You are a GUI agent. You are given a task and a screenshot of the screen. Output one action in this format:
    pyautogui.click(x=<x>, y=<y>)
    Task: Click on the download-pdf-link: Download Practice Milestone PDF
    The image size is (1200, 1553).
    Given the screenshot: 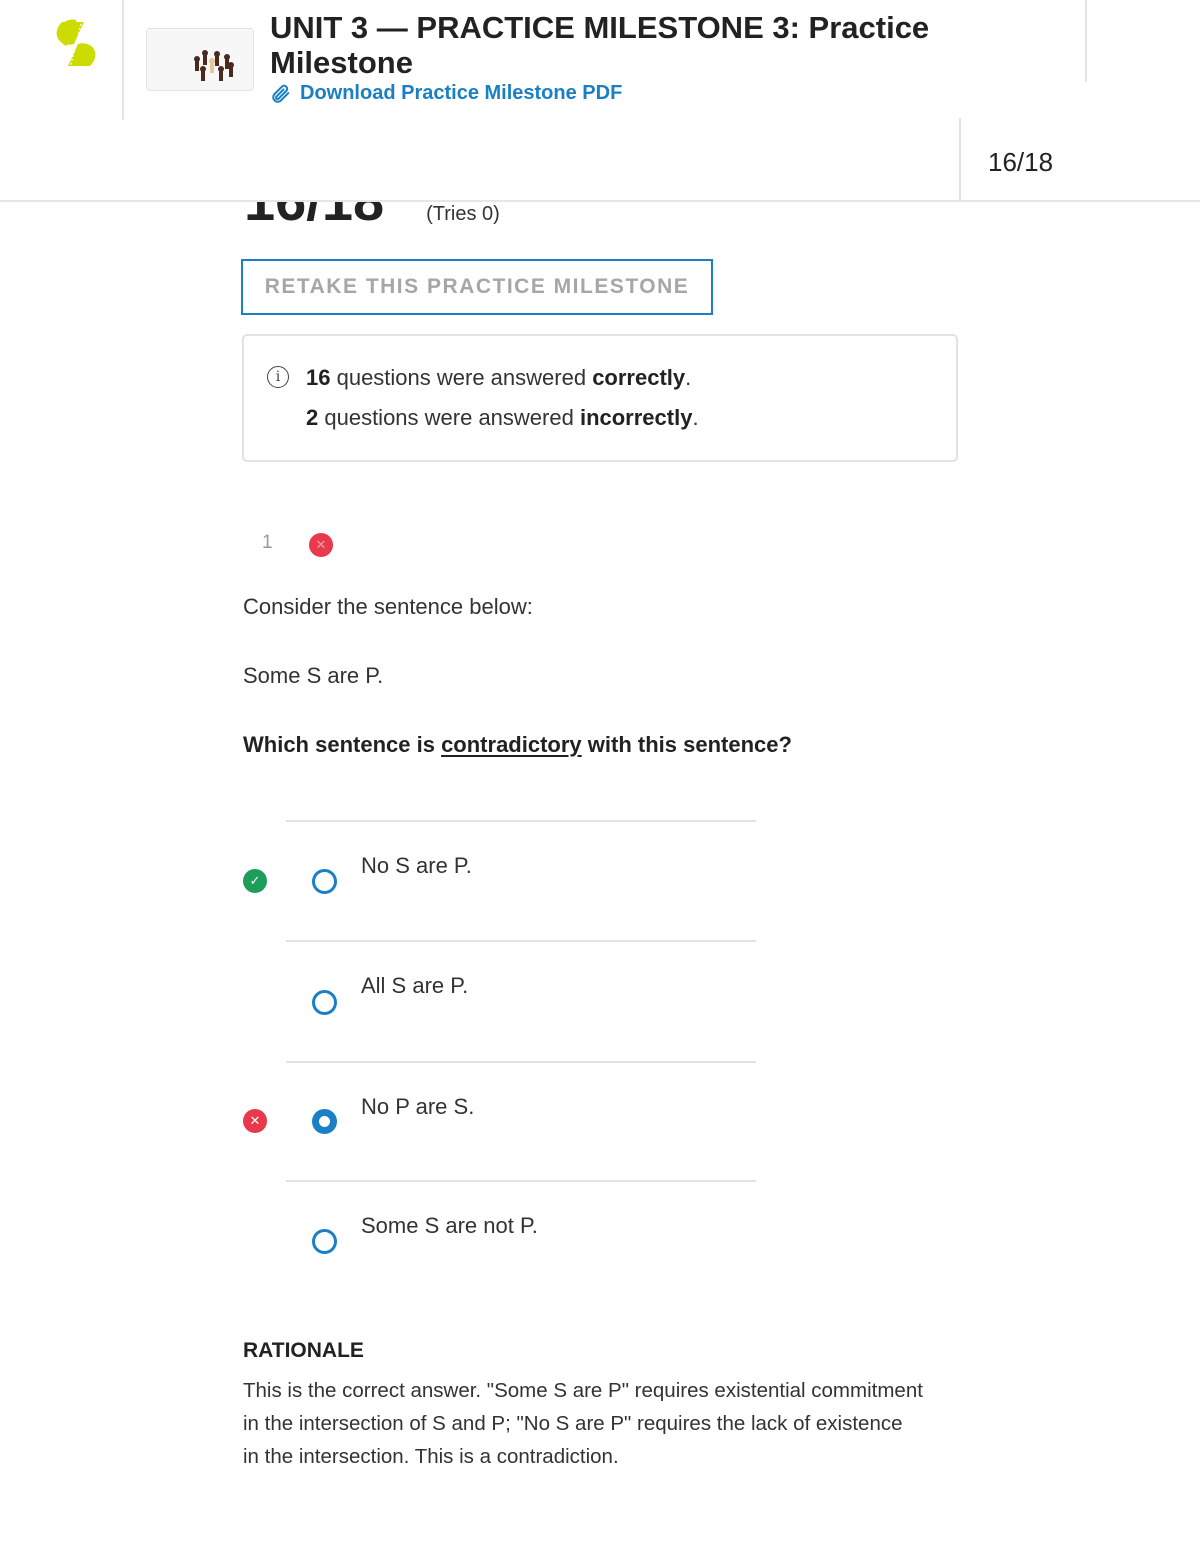 What is the action you would take?
    pyautogui.click(x=446, y=93)
    